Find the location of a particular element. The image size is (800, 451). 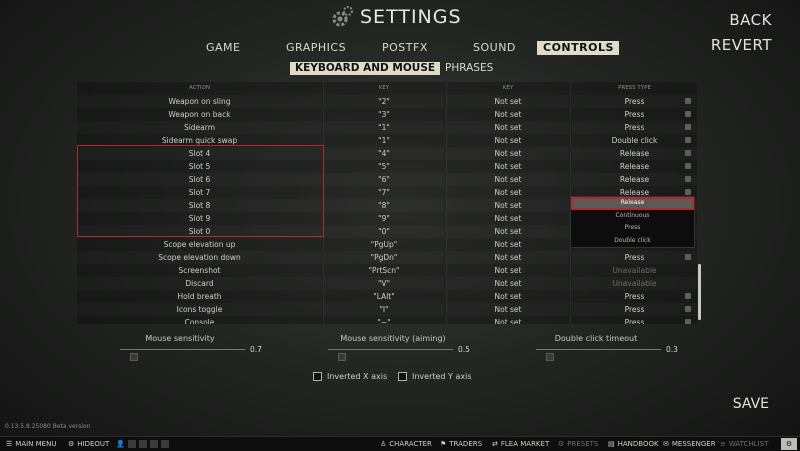

primary-key-cell: "LAlt" is located at coordinates (384, 296).